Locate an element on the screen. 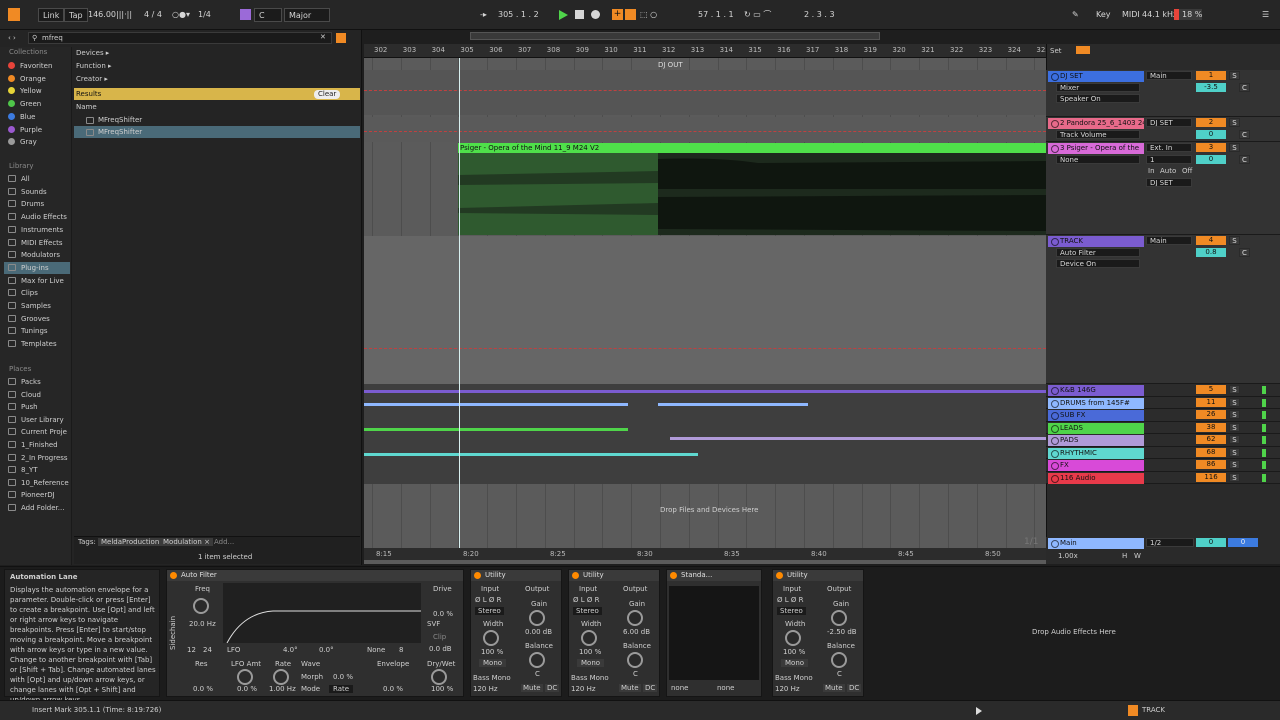 This screenshot has height=720, width=1280. drywet-value: 100 % is located at coordinates (442, 689).